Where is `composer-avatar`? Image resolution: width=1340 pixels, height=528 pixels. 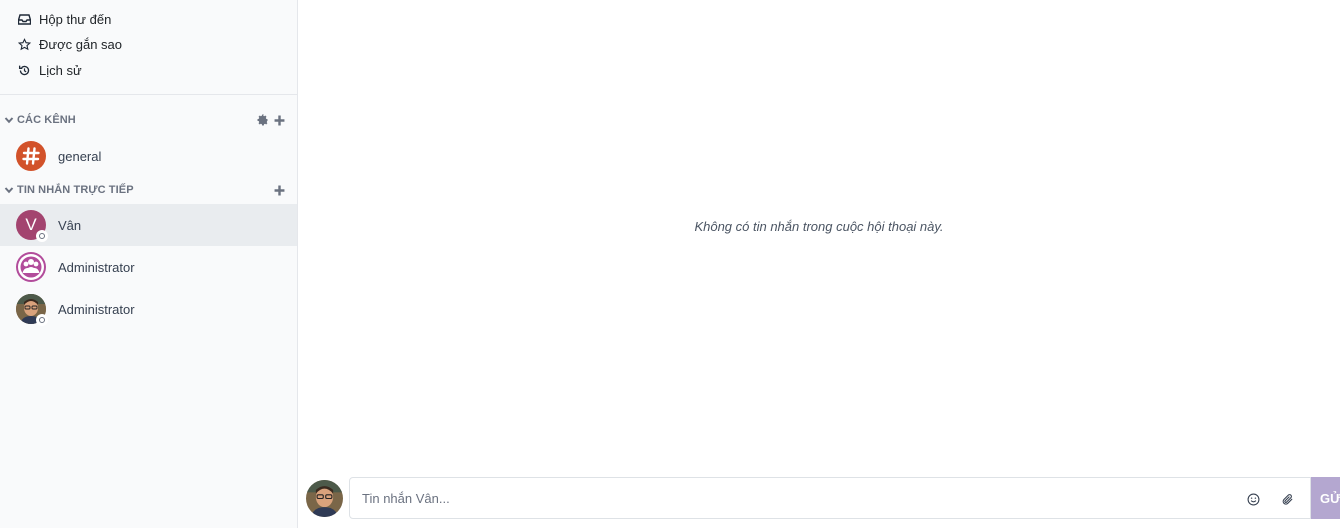 composer-avatar is located at coordinates (324, 498).